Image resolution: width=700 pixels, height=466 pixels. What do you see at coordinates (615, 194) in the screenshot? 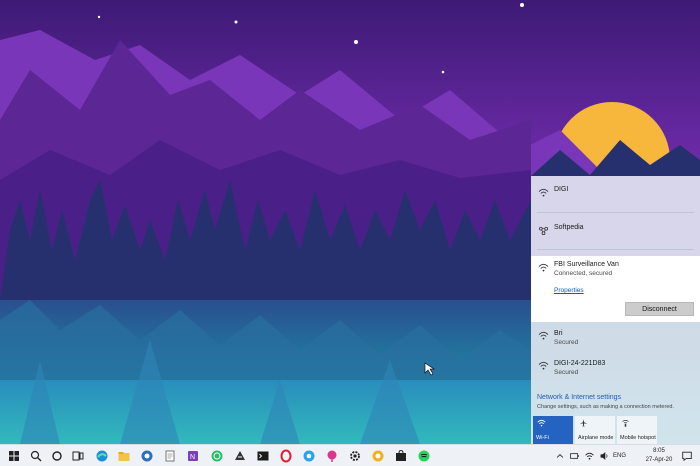
I see `network-item-digi: DIGI` at bounding box center [615, 194].